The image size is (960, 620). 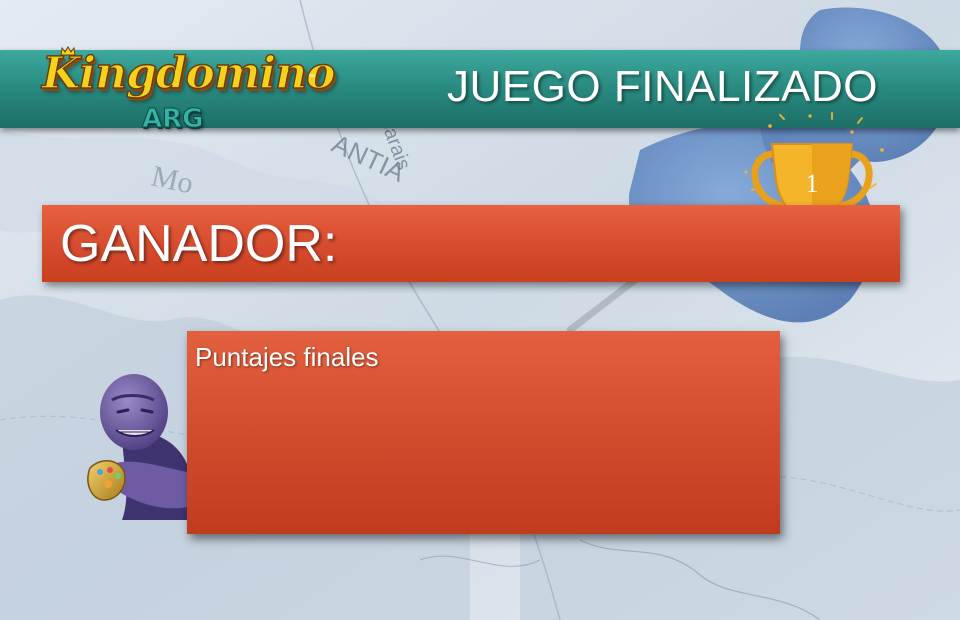 What do you see at coordinates (199, 244) in the screenshot?
I see `winner-label: GANADOR:` at bounding box center [199, 244].